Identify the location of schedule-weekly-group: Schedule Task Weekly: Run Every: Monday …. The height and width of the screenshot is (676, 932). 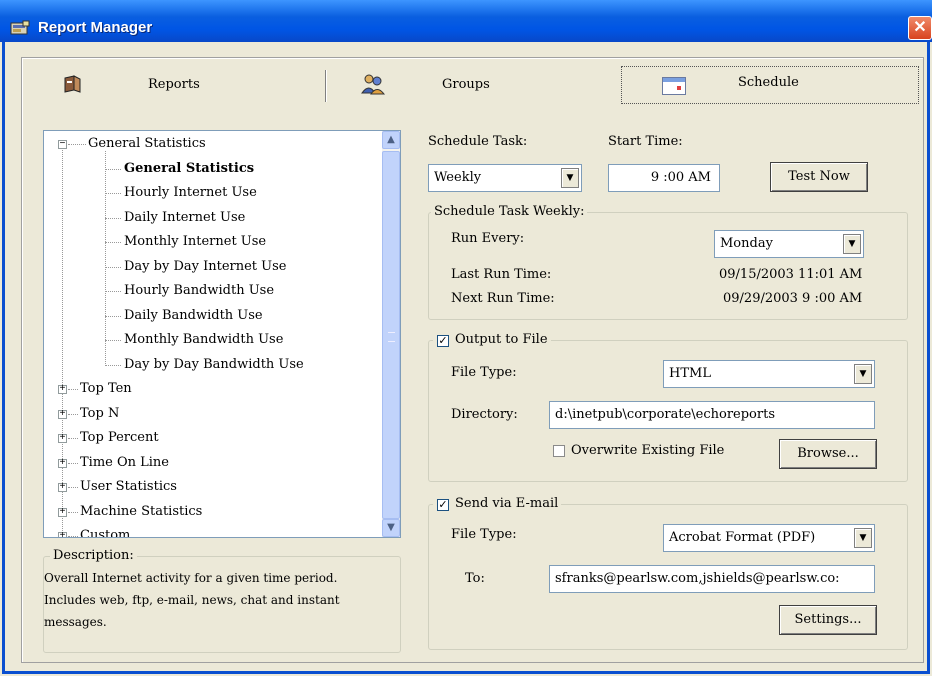
(668, 262).